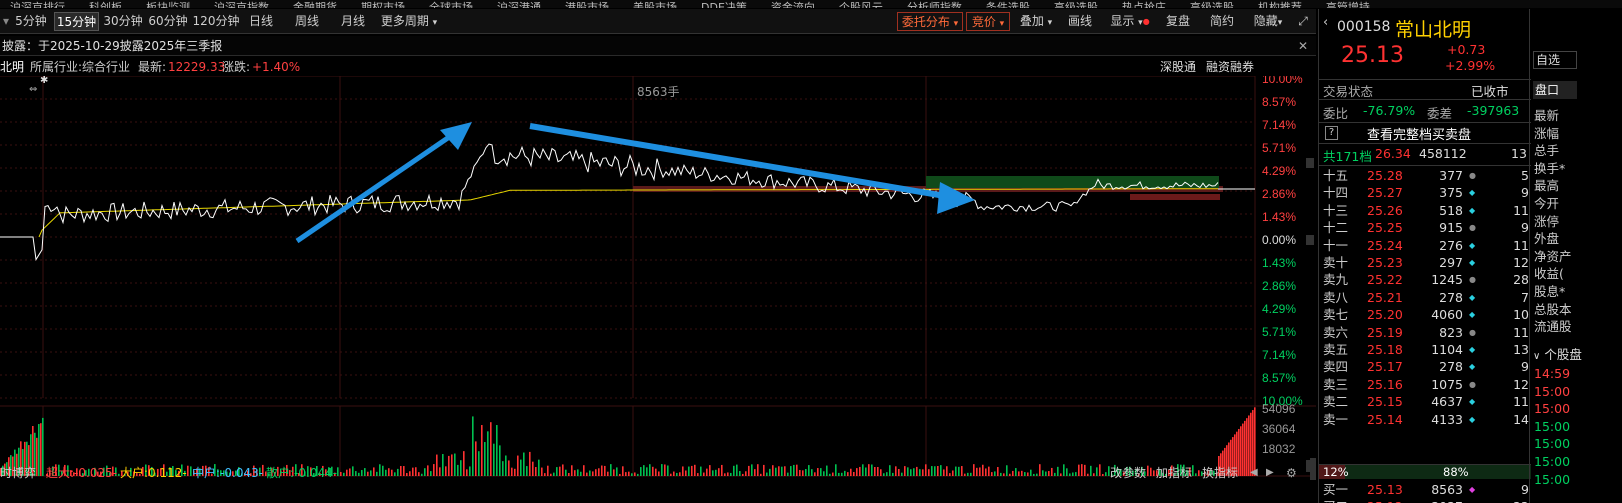 The height and width of the screenshot is (503, 1622). What do you see at coordinates (1310, 240) in the screenshot?
I see `scroll-mid-icon` at bounding box center [1310, 240].